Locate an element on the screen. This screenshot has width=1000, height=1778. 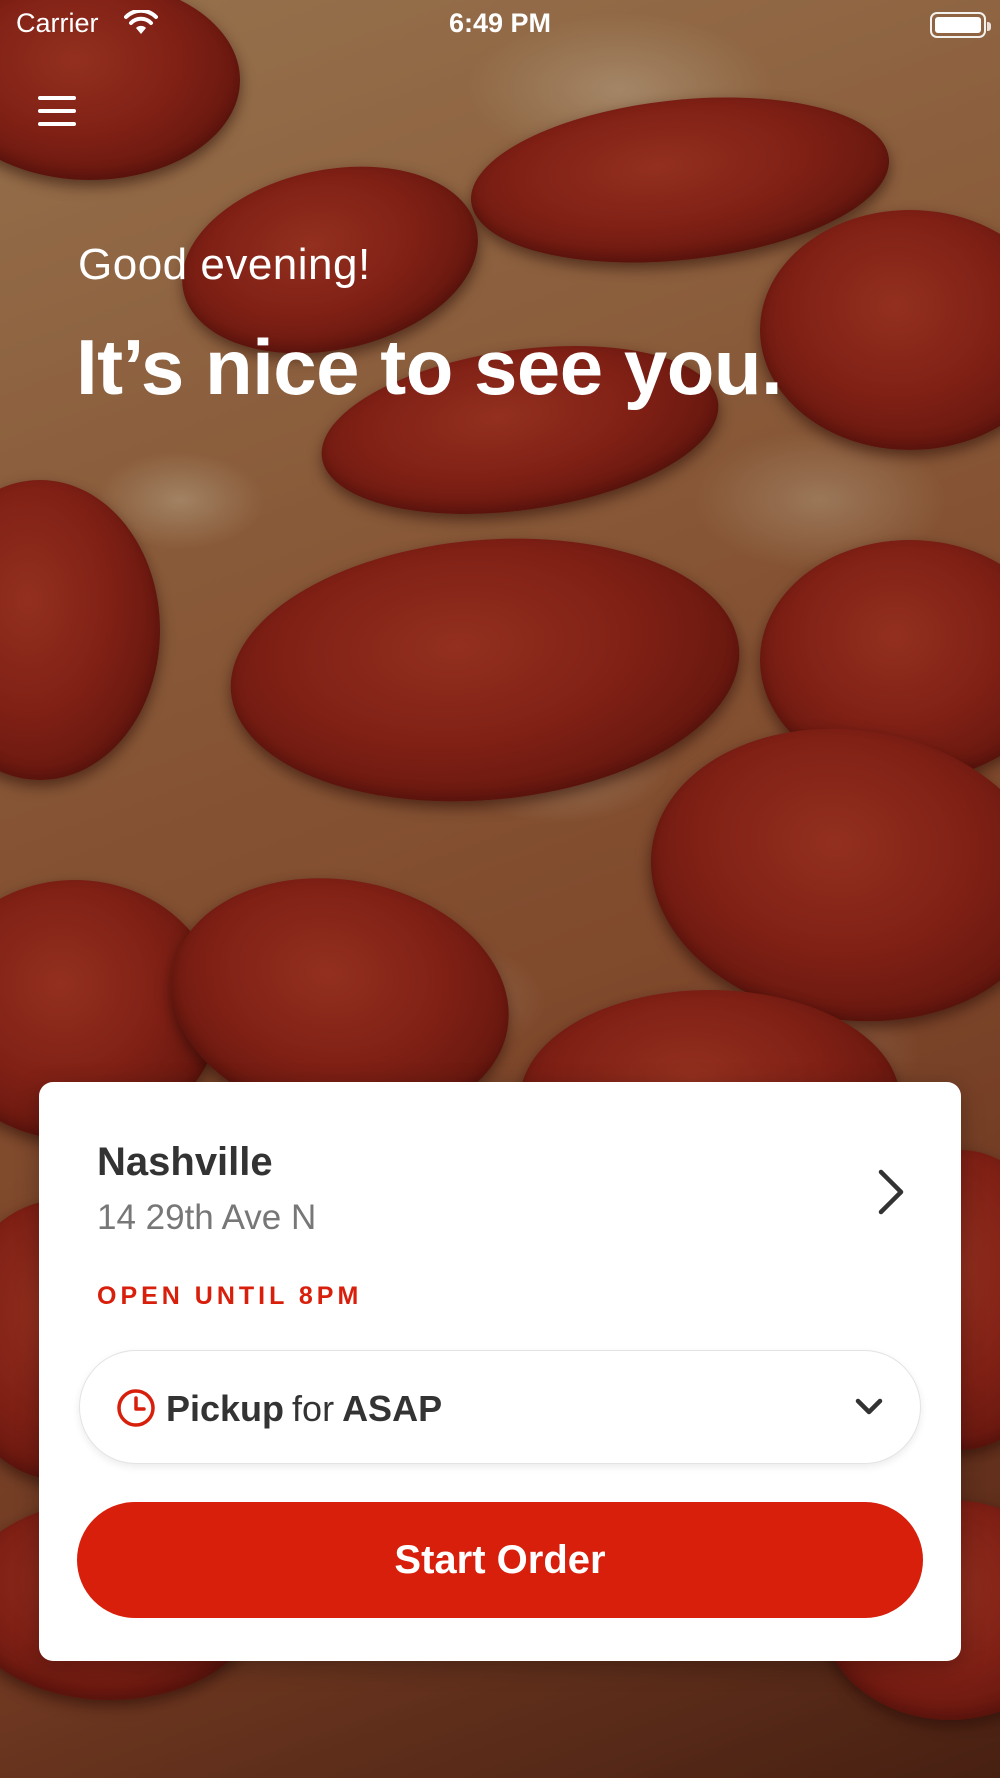
status-time: 6:49 PM is located at coordinates (500, 23).